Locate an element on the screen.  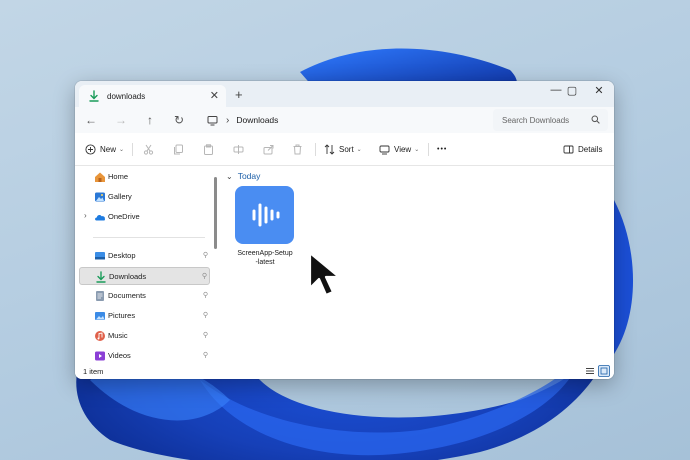
sort-button: Sort ⌄ is located at coordinates (343, 149).